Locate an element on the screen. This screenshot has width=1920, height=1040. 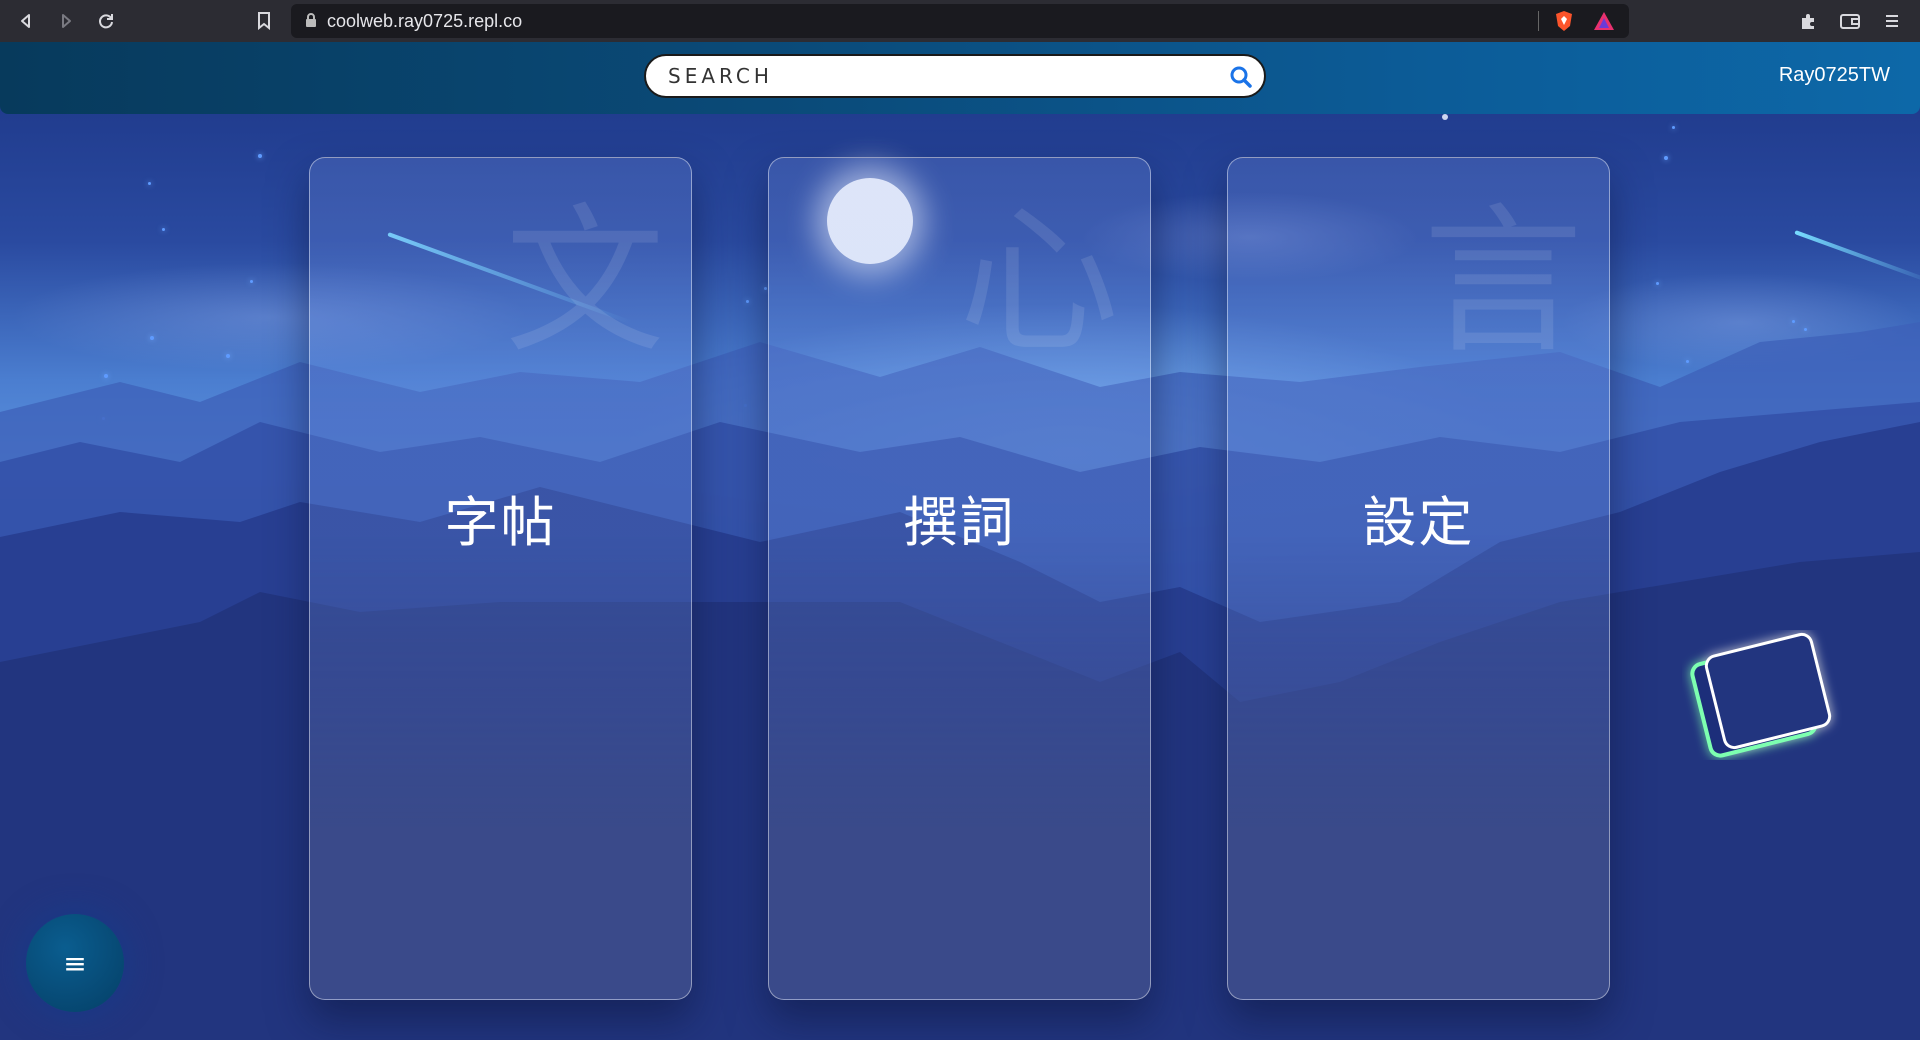
card-label: 字帖 is located at coordinates (500, 522).